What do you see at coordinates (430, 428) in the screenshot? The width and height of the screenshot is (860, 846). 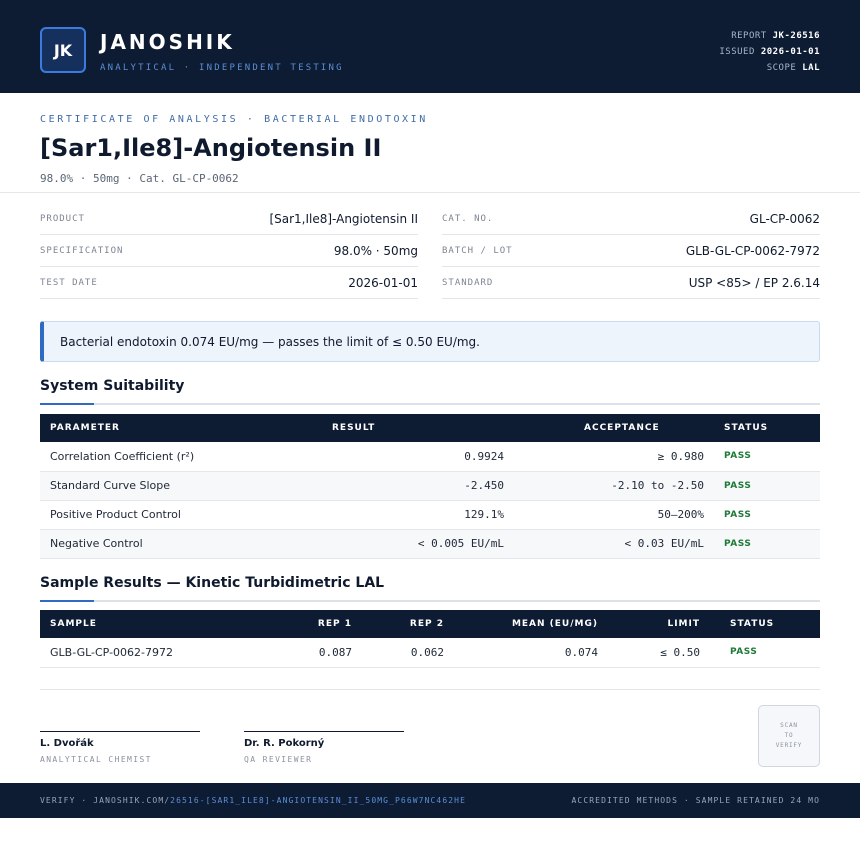 I see `table-header-row: PARAMETER RESULT ACCEPTANCE STATUS` at bounding box center [430, 428].